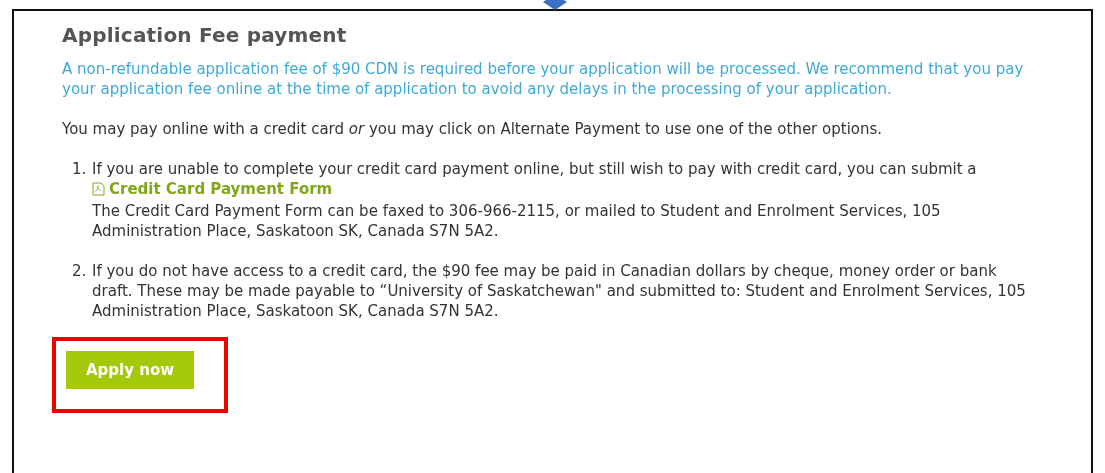 Image resolution: width=1105 pixels, height=473 pixels. Describe the element at coordinates (80, 169) in the screenshot. I see `list-number: 1.` at that location.